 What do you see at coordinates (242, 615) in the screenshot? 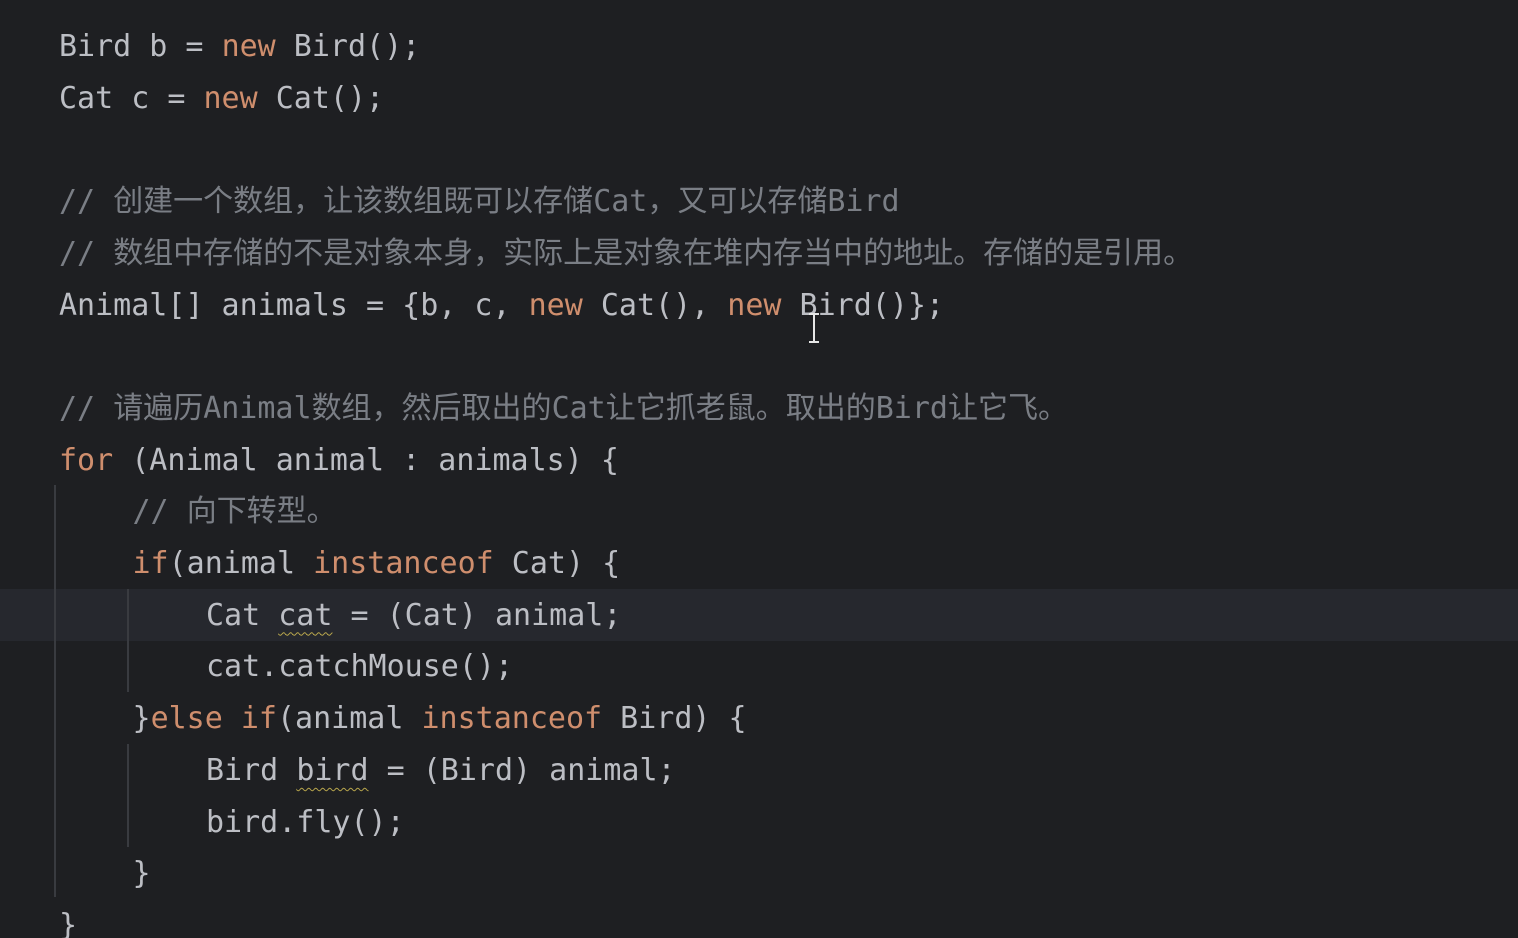
I see `code-token: Cat` at bounding box center [242, 615].